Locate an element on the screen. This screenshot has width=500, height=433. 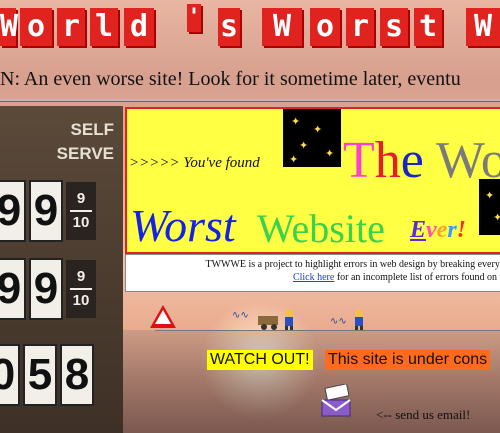
title-tile: t is located at coordinates (428, 27).